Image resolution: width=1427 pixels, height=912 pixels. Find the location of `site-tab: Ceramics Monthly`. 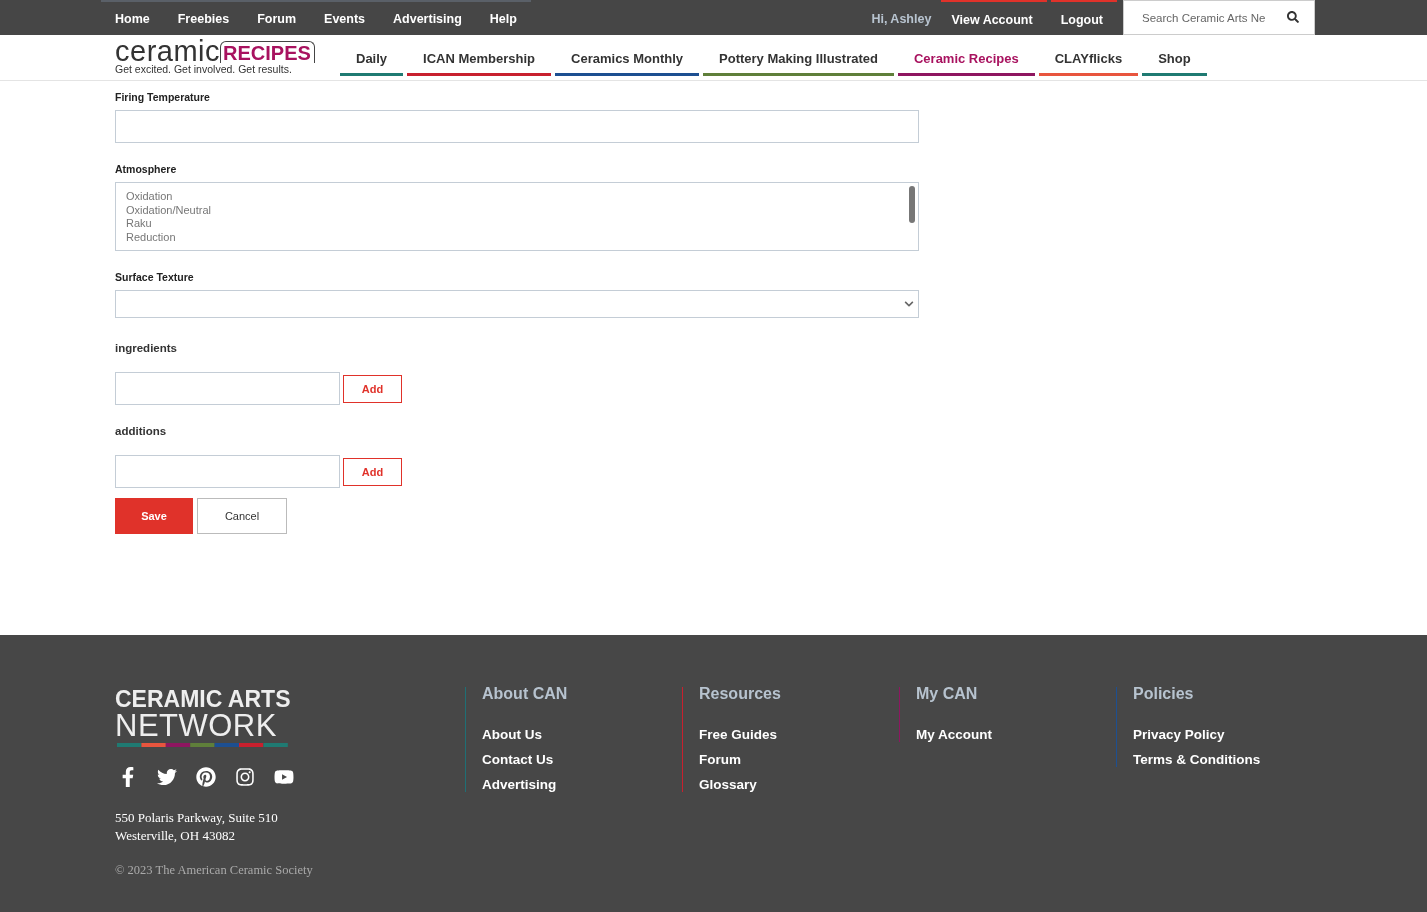

site-tab: Ceramics Monthly is located at coordinates (627, 63).